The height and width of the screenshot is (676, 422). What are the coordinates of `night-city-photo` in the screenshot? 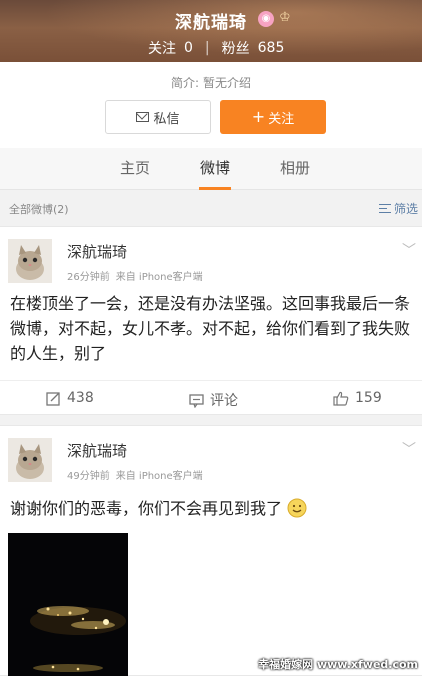 It's located at (68, 604).